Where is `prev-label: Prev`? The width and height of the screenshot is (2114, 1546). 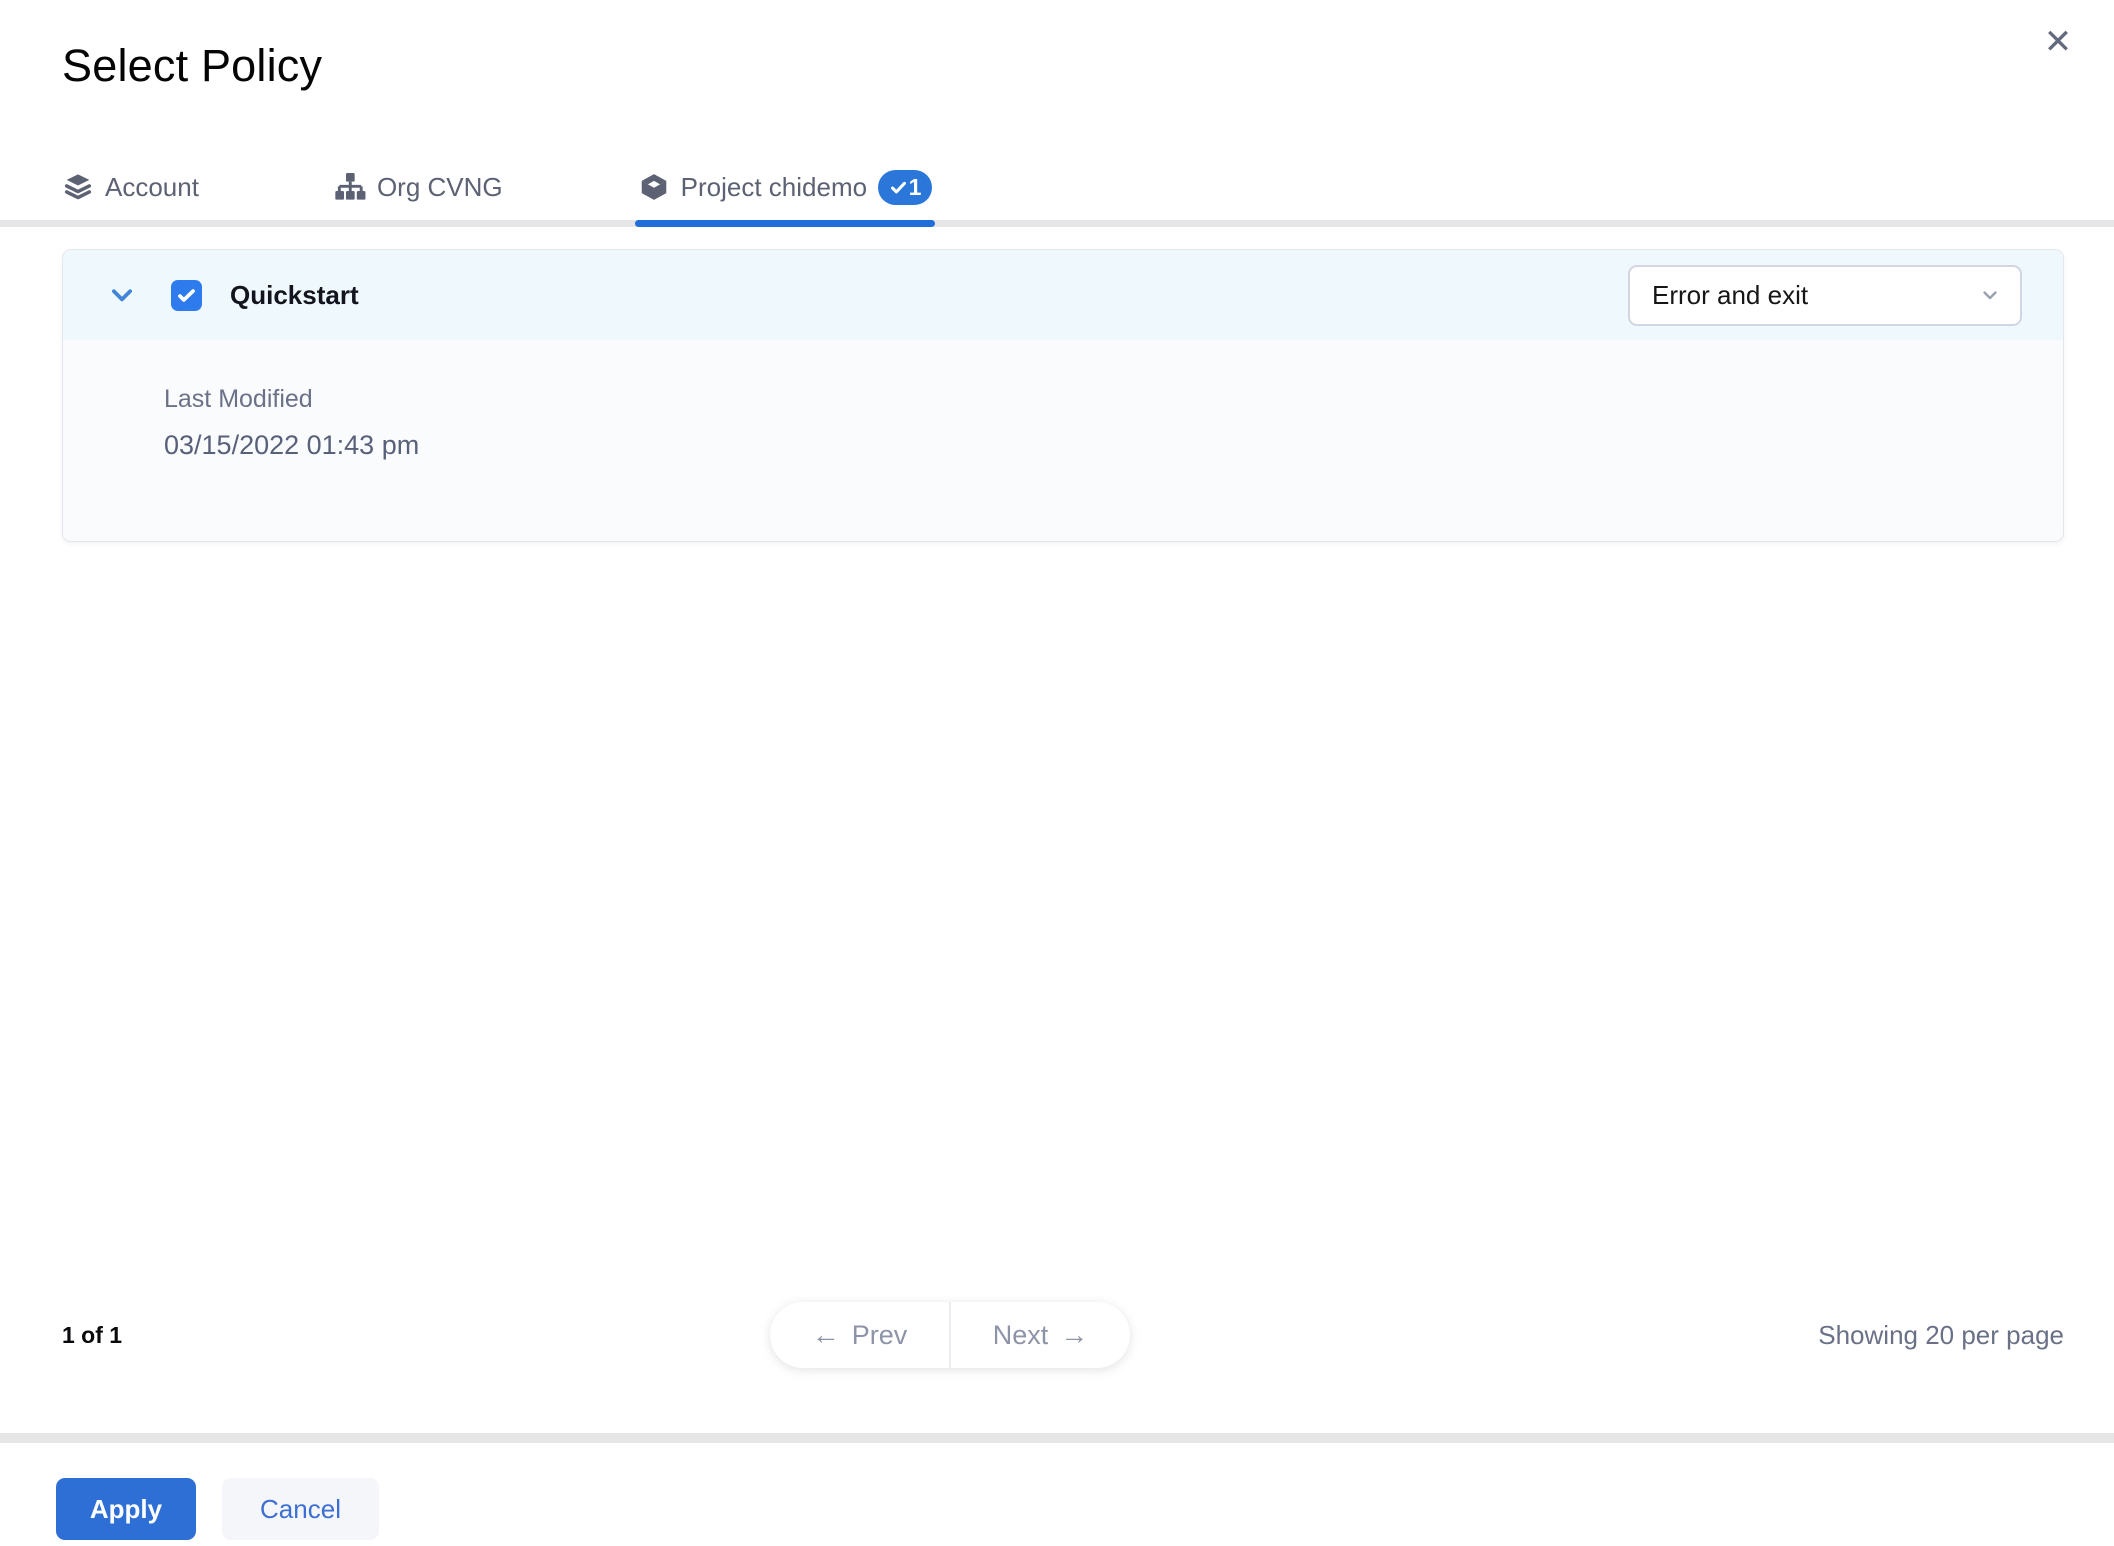 prev-label: Prev is located at coordinates (879, 1334).